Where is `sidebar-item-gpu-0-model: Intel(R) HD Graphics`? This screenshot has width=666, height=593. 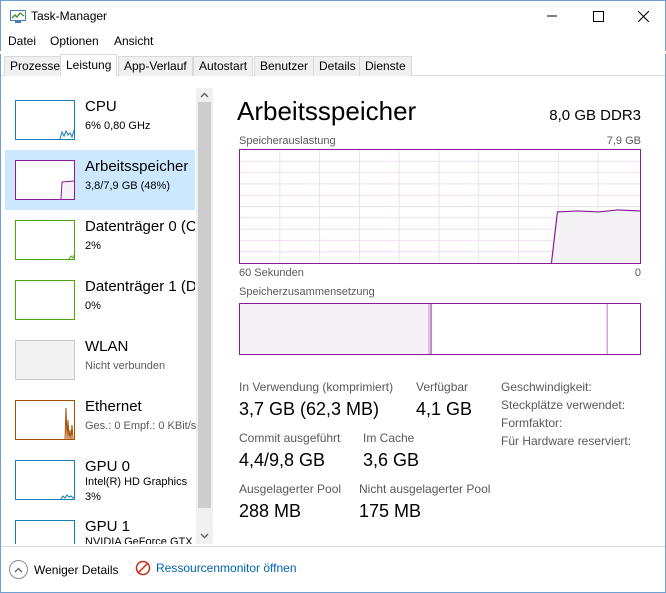 sidebar-item-gpu-0-model: Intel(R) HD Graphics is located at coordinates (136, 482).